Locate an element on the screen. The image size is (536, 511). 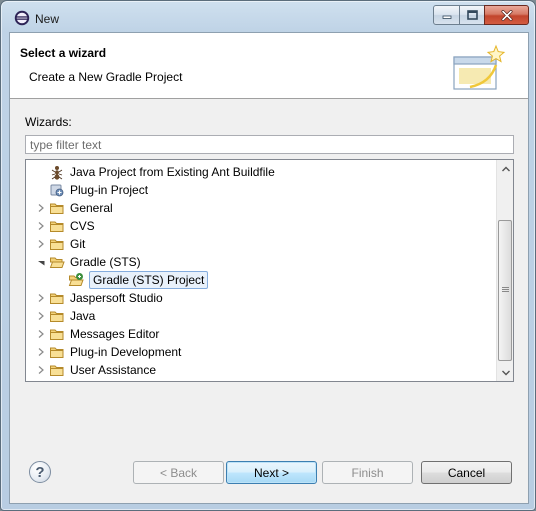
tree-item: Java is located at coordinates (261, 316).